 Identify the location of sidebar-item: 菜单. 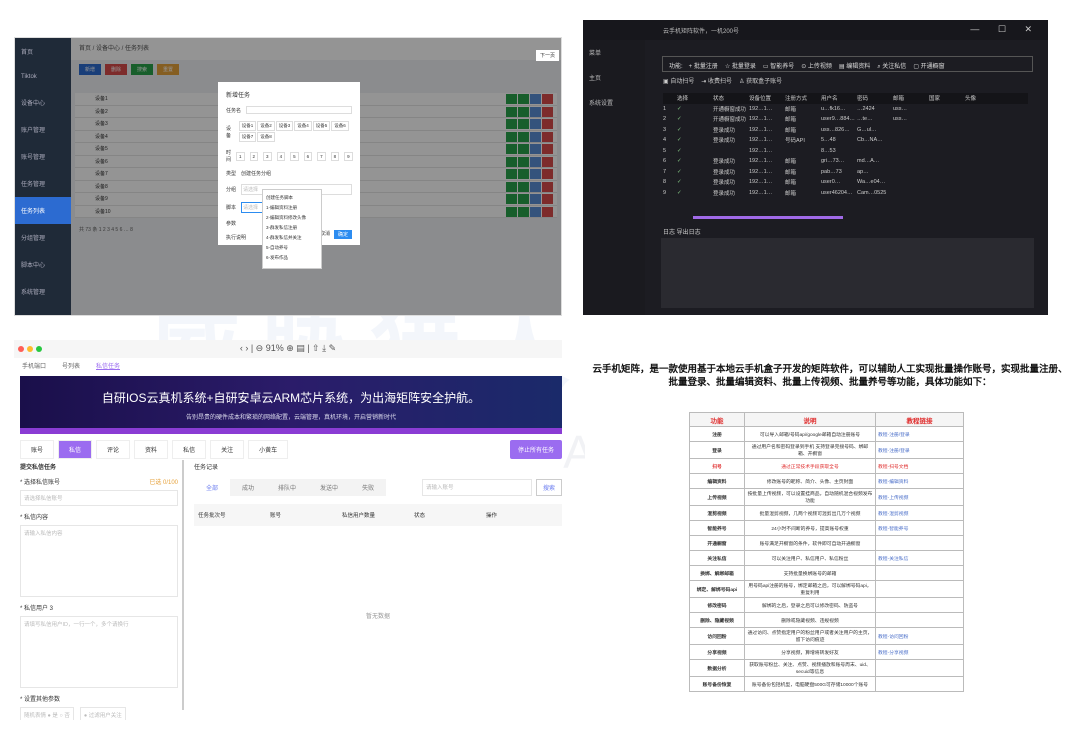
(614, 52).